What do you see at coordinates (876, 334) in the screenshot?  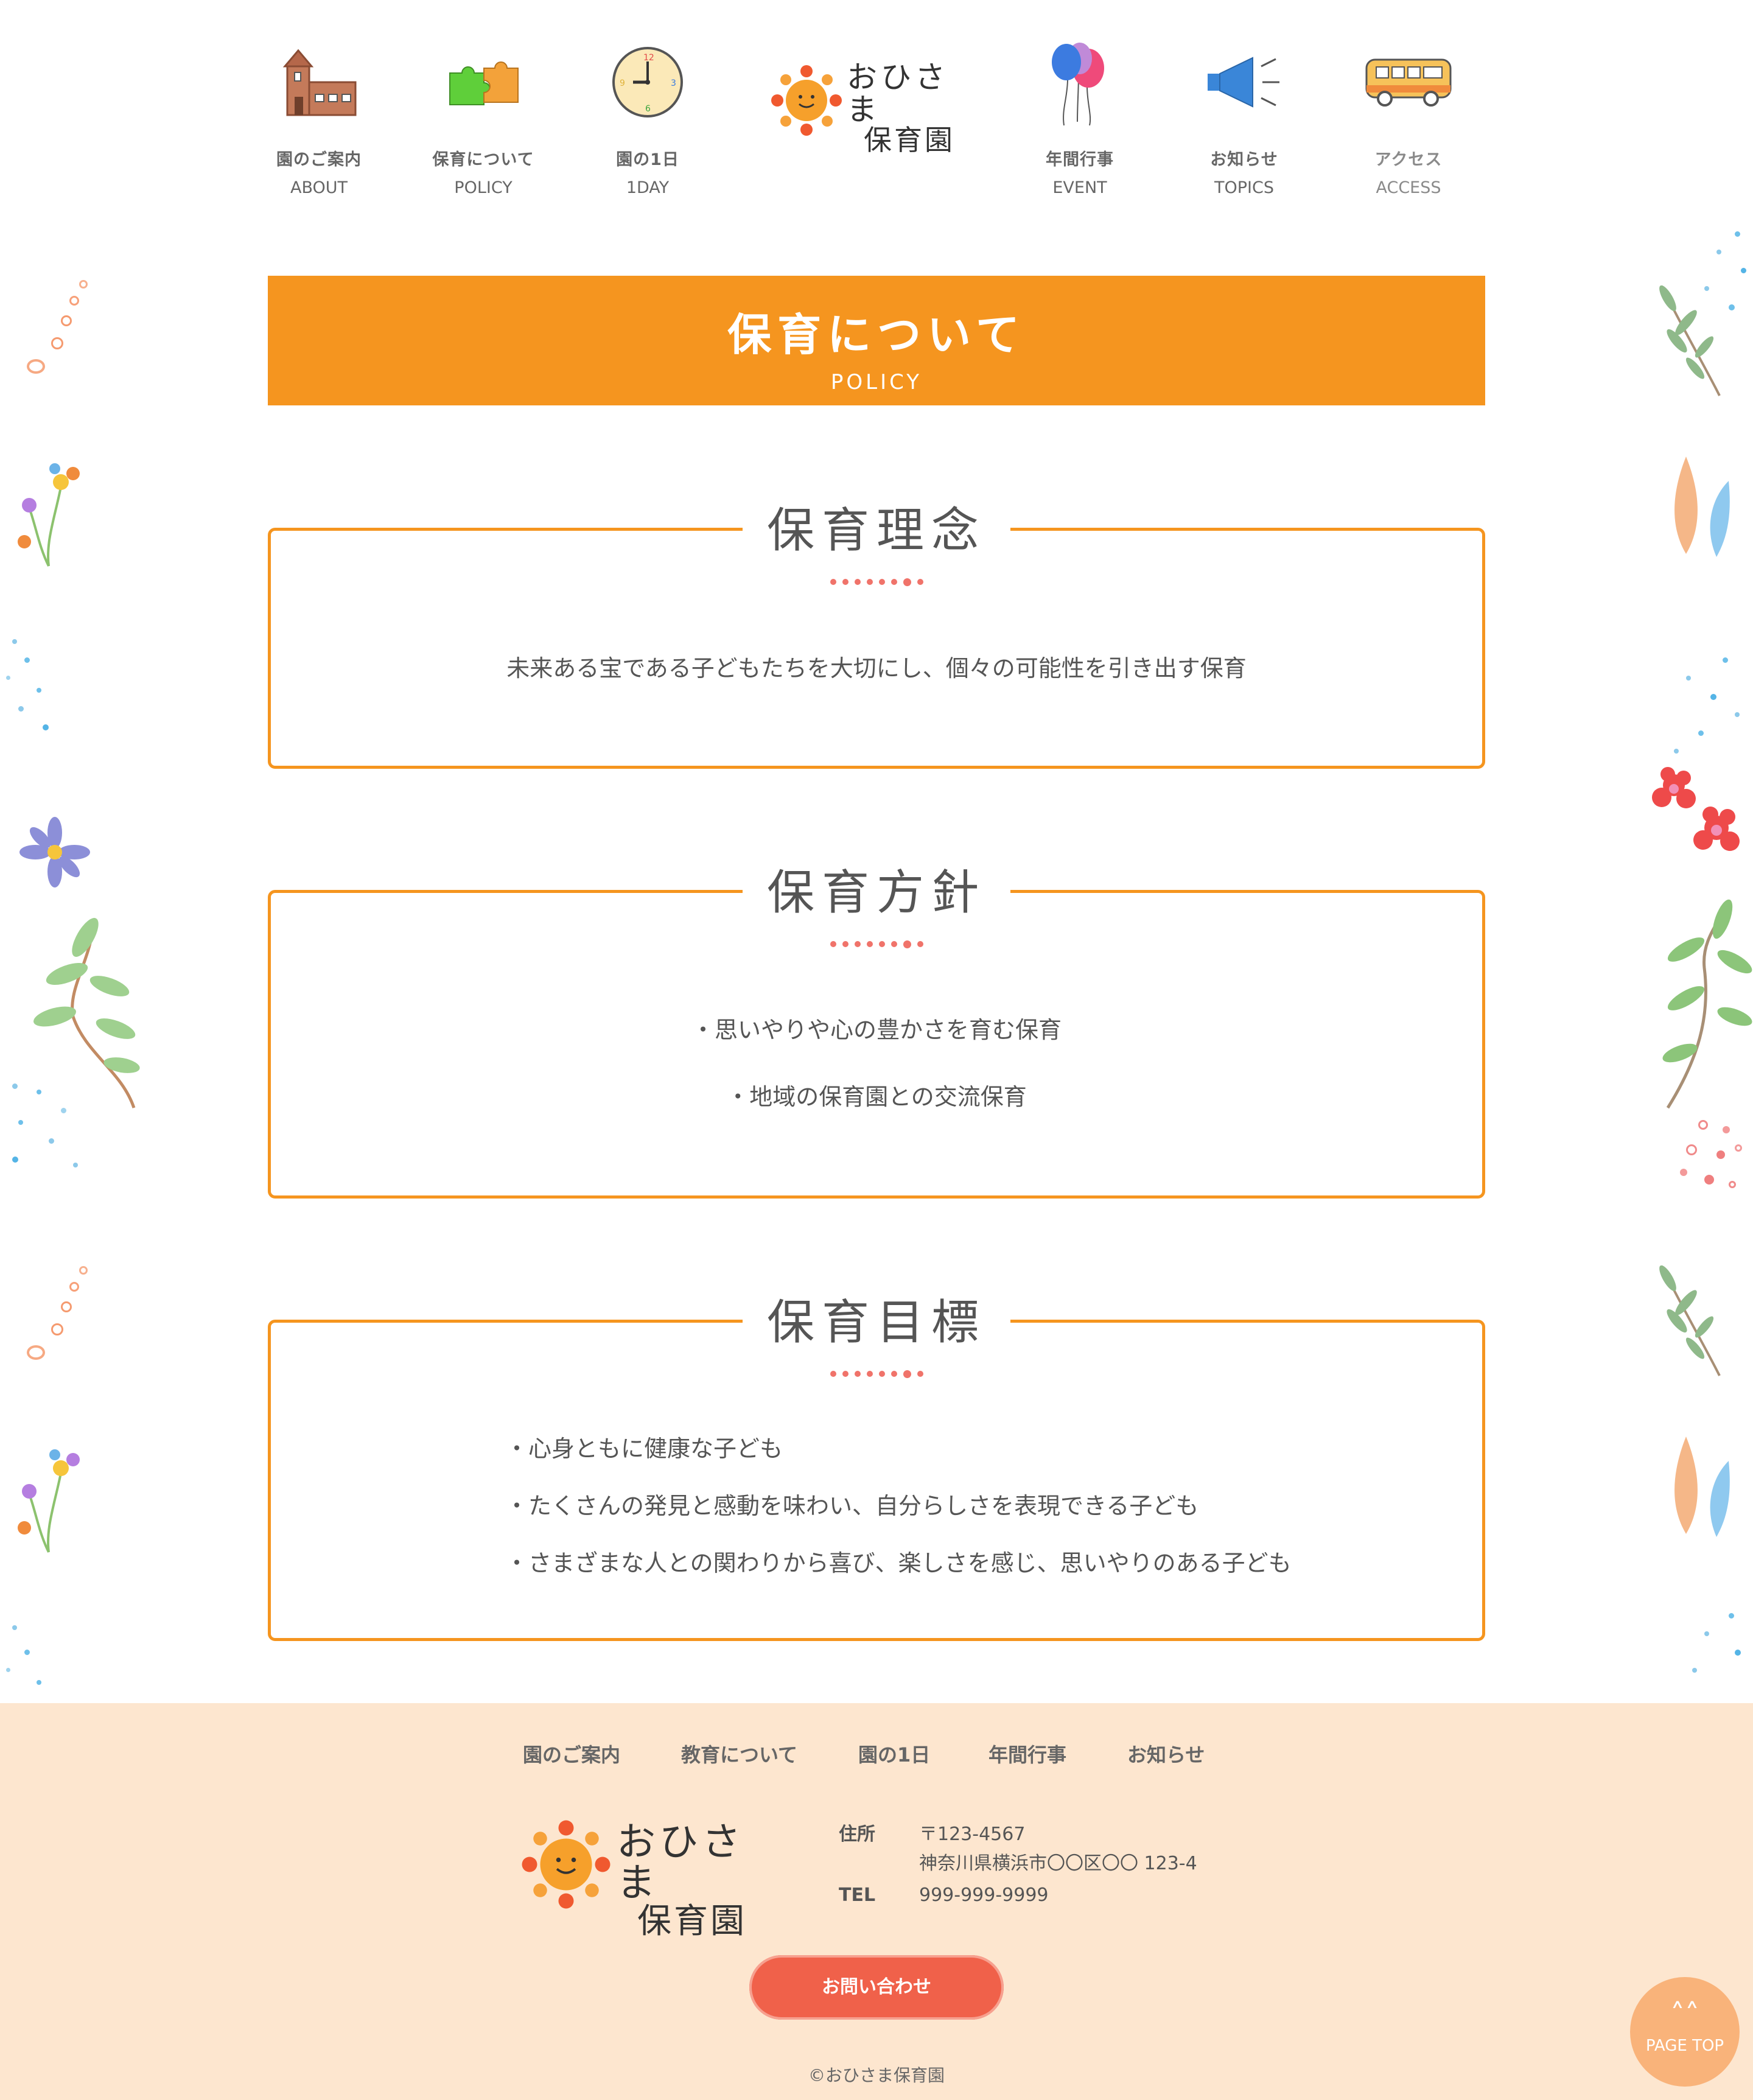 I see `page-title: 保育について` at bounding box center [876, 334].